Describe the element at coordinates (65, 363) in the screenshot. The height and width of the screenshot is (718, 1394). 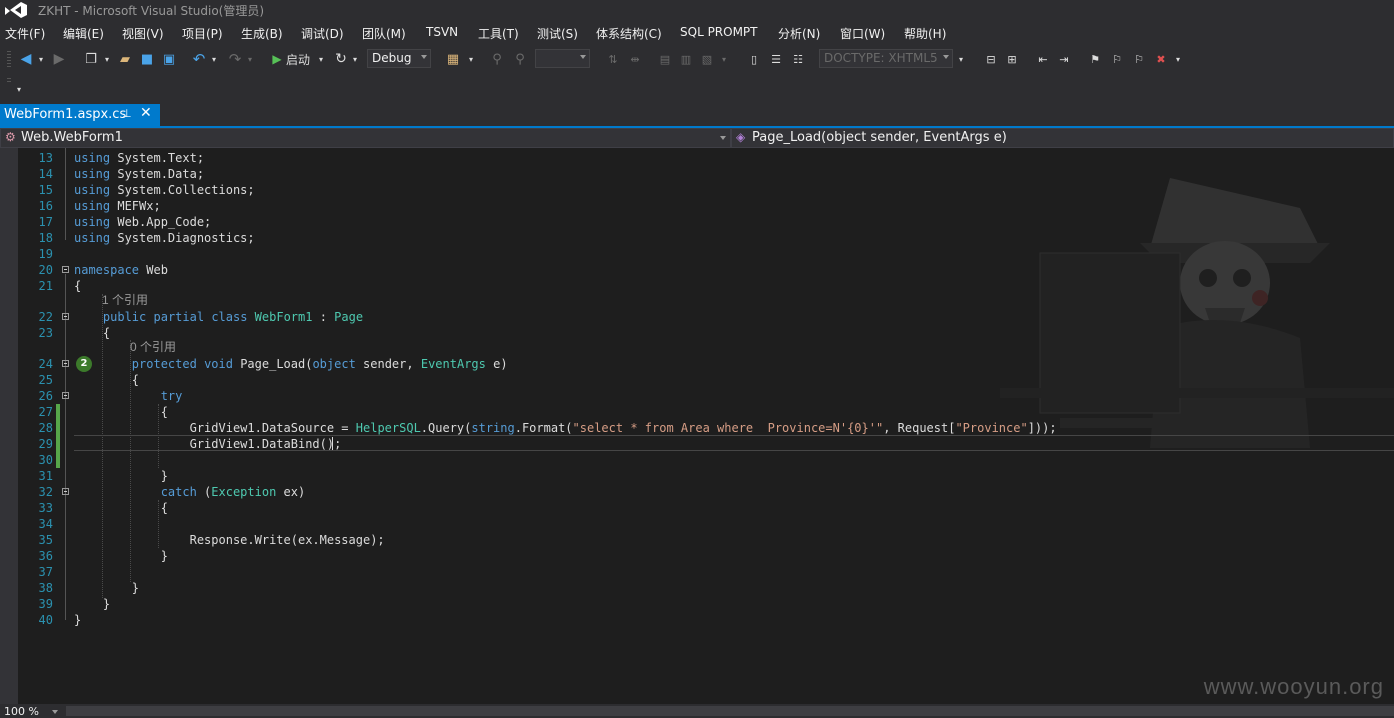
I see `collapse-method-icon` at that location.